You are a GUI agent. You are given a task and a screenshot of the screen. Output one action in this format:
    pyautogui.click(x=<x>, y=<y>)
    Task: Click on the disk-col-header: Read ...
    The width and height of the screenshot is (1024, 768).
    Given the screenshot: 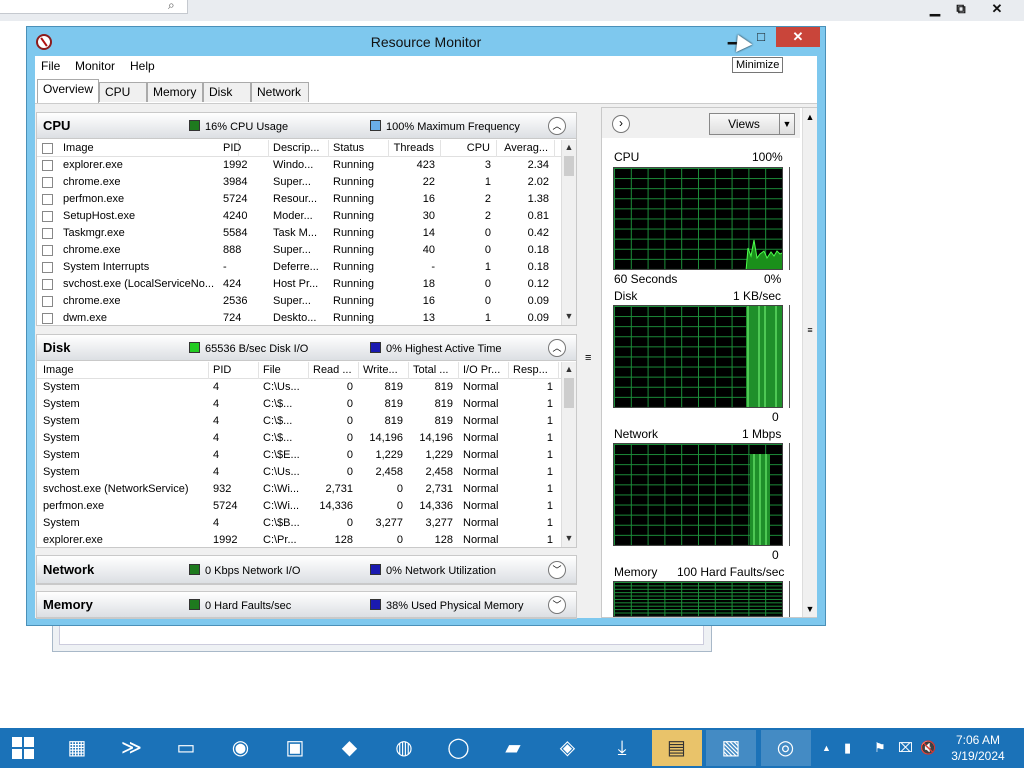 What is the action you would take?
    pyautogui.click(x=334, y=370)
    